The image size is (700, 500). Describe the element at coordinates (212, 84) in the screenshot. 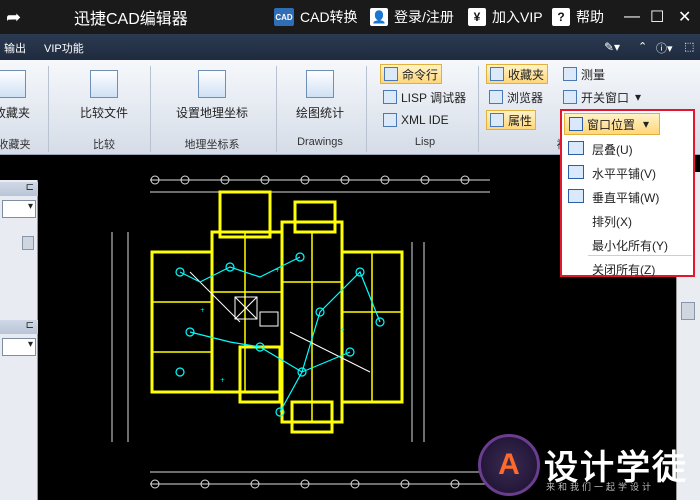

I see `geo-grid-icon` at that location.